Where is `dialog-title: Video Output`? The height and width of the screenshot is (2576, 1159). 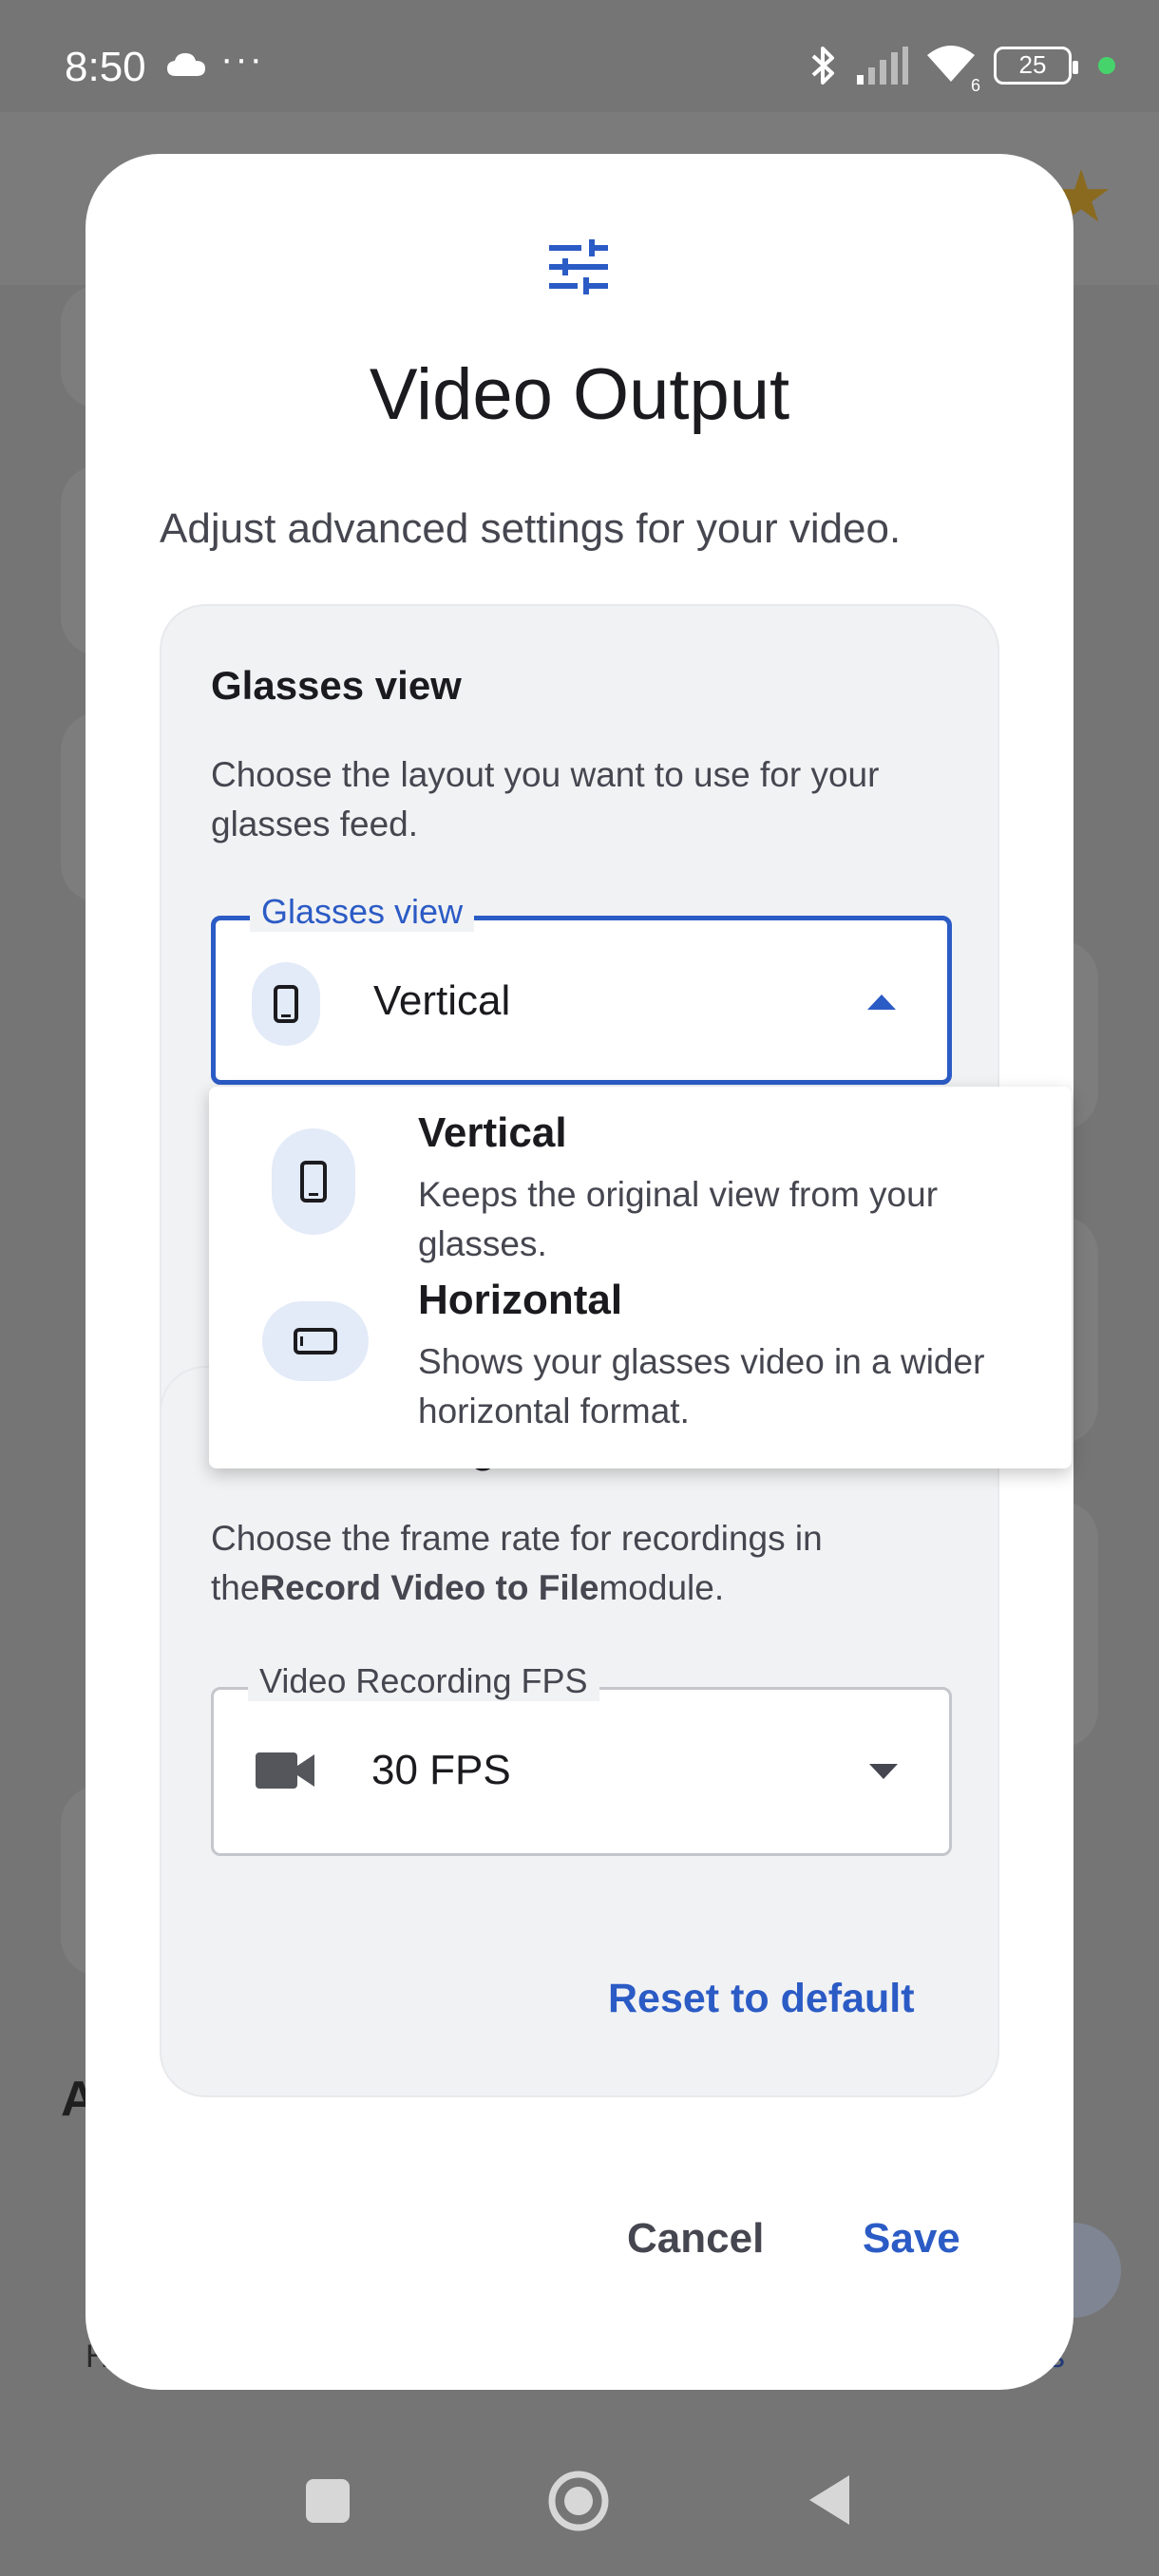
dialog-title: Video Output is located at coordinates (579, 394).